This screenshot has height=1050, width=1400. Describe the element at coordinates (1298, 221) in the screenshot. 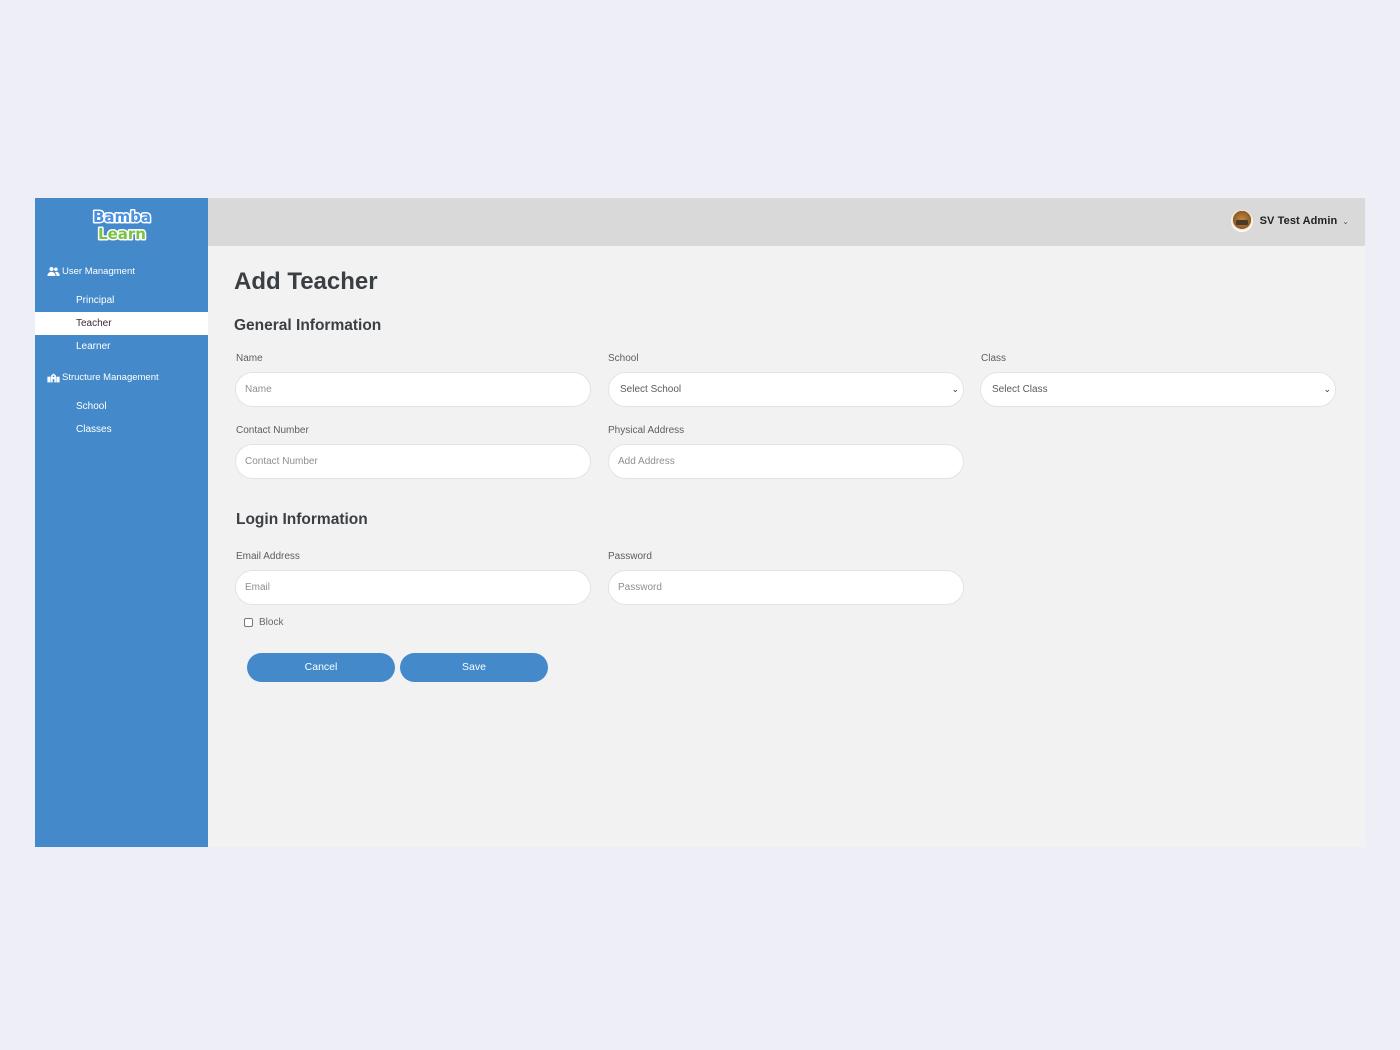

I see `user-name: SV Test Admin` at that location.